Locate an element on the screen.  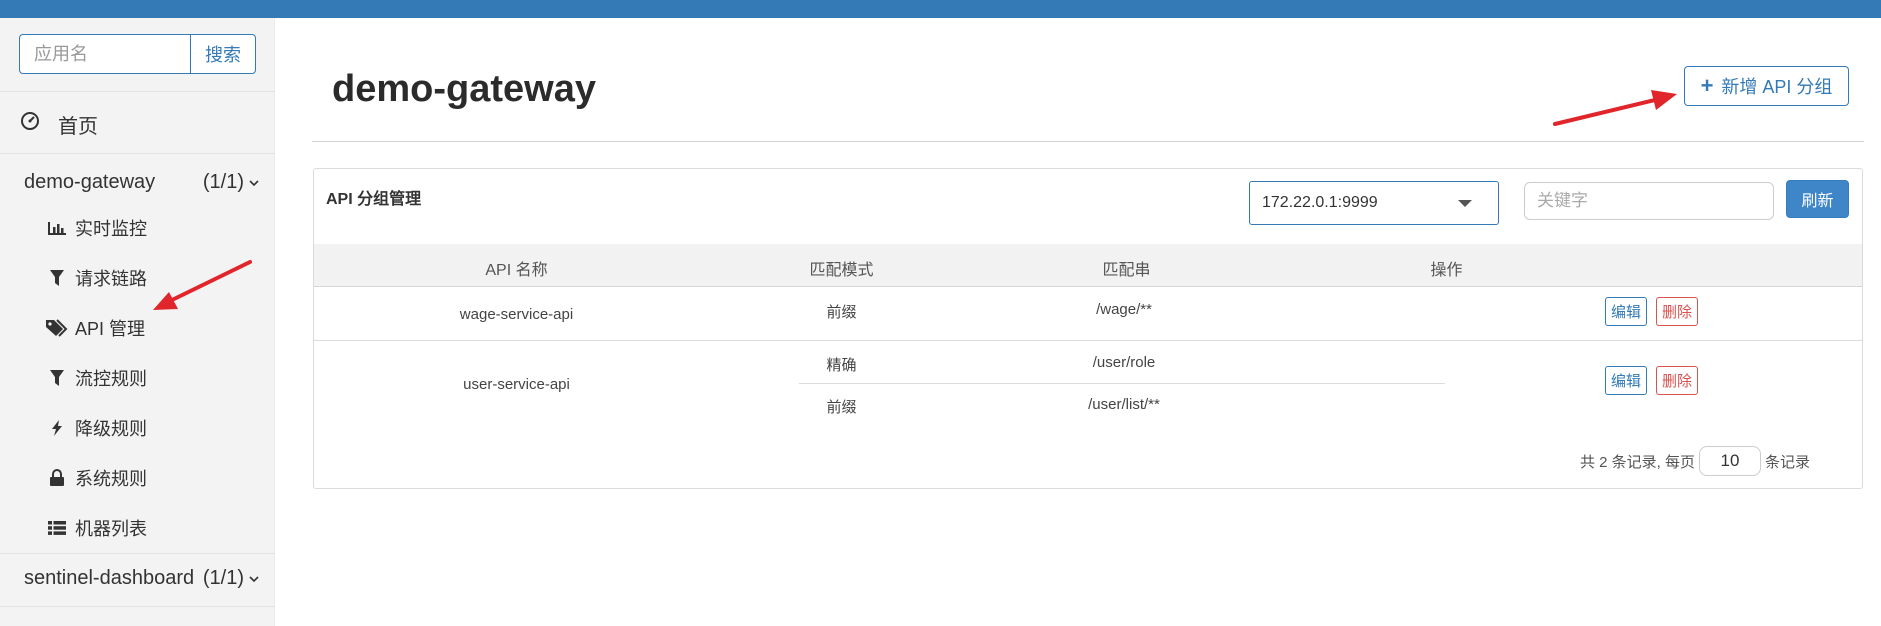
dashboard-icon is located at coordinates (30, 124).